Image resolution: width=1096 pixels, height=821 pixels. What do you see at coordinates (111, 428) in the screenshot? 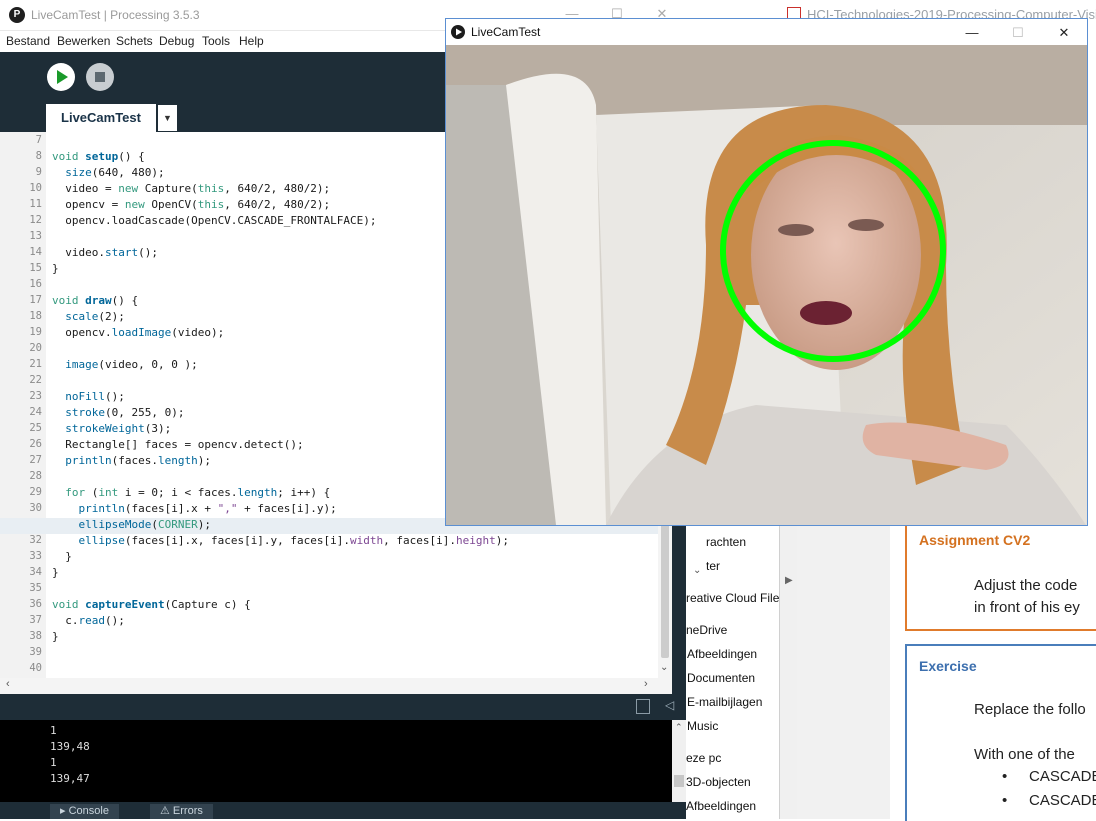
I see `code-line: strokeWeight(3);` at bounding box center [111, 428].